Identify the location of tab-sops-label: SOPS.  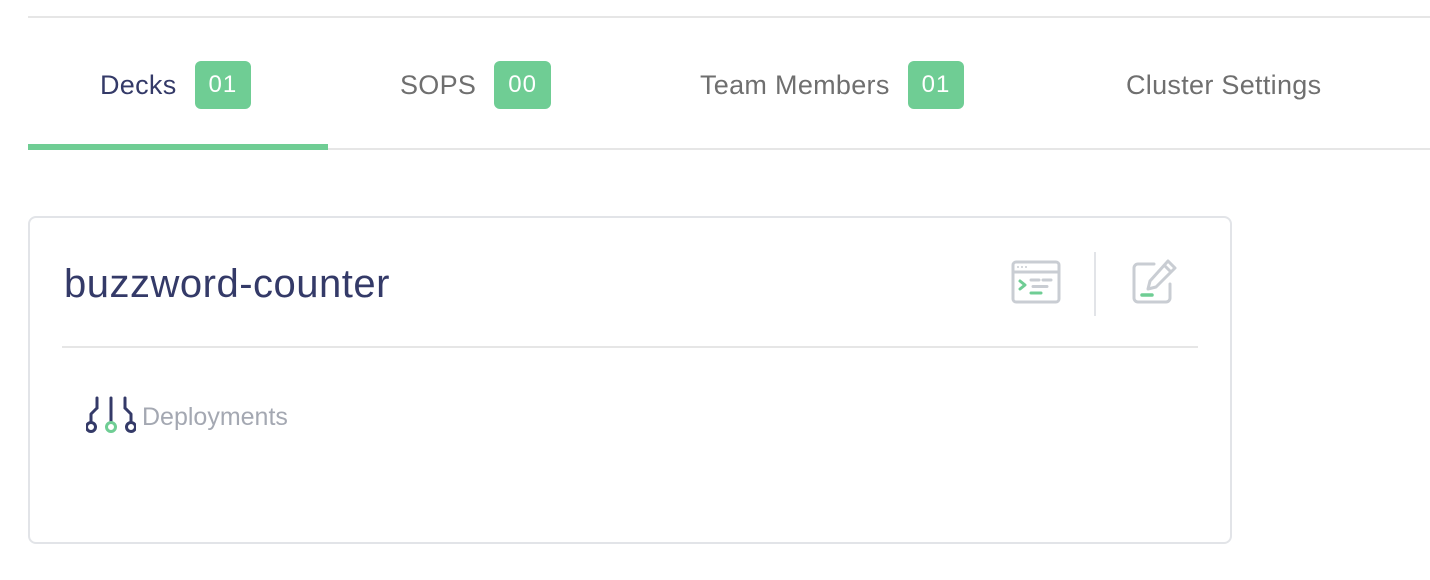
(438, 84).